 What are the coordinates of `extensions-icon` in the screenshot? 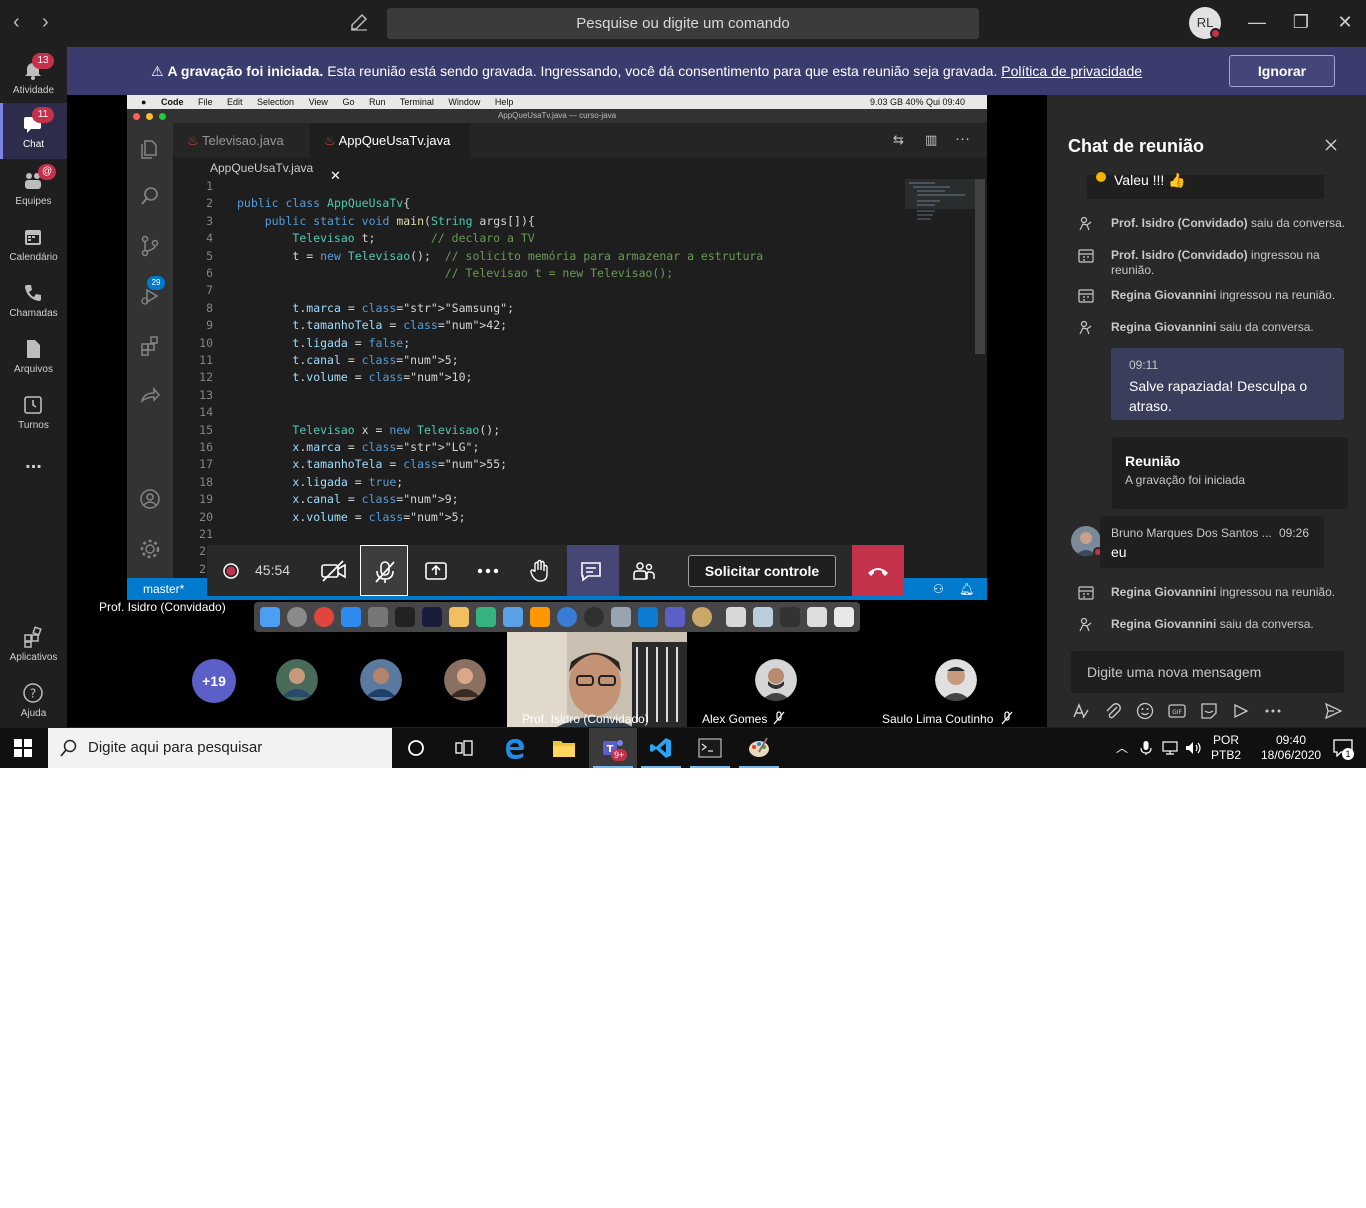 It's located at (149, 346).